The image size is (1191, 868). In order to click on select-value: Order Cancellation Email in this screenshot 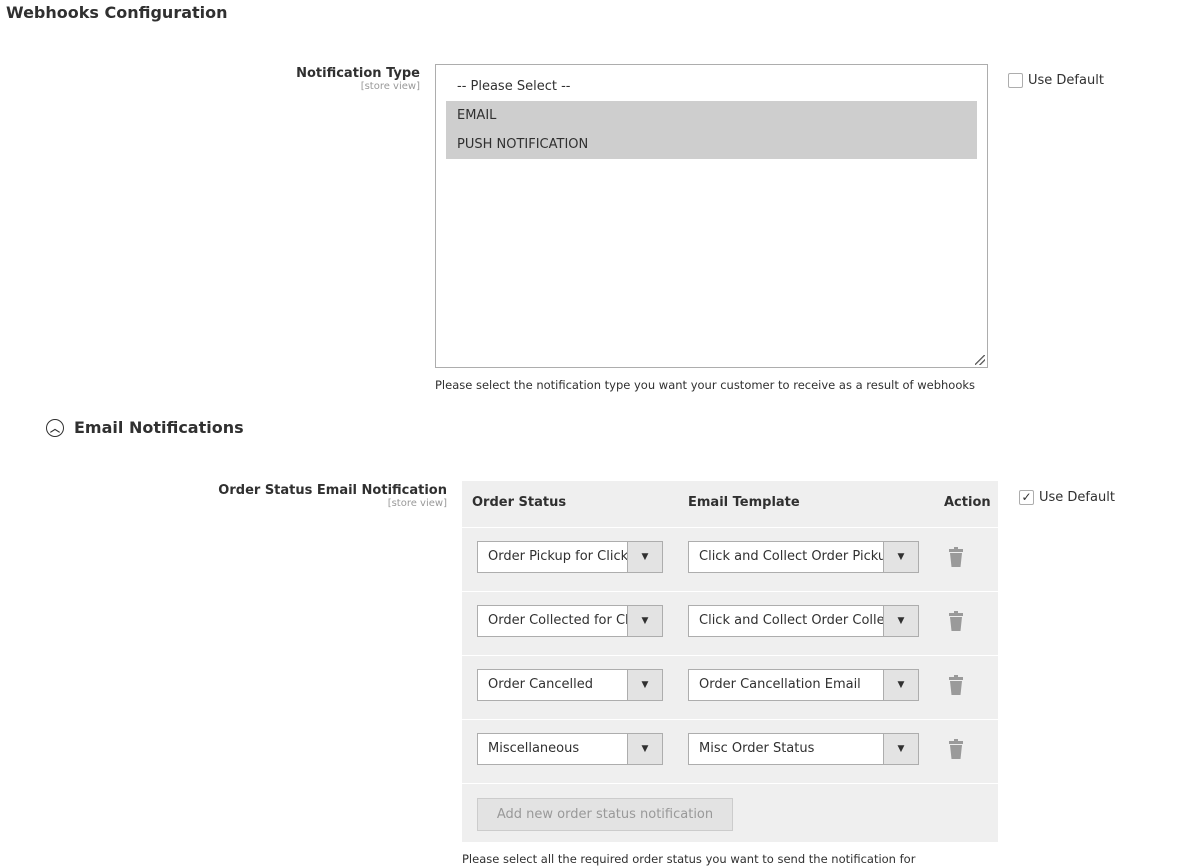, I will do `click(780, 684)`.